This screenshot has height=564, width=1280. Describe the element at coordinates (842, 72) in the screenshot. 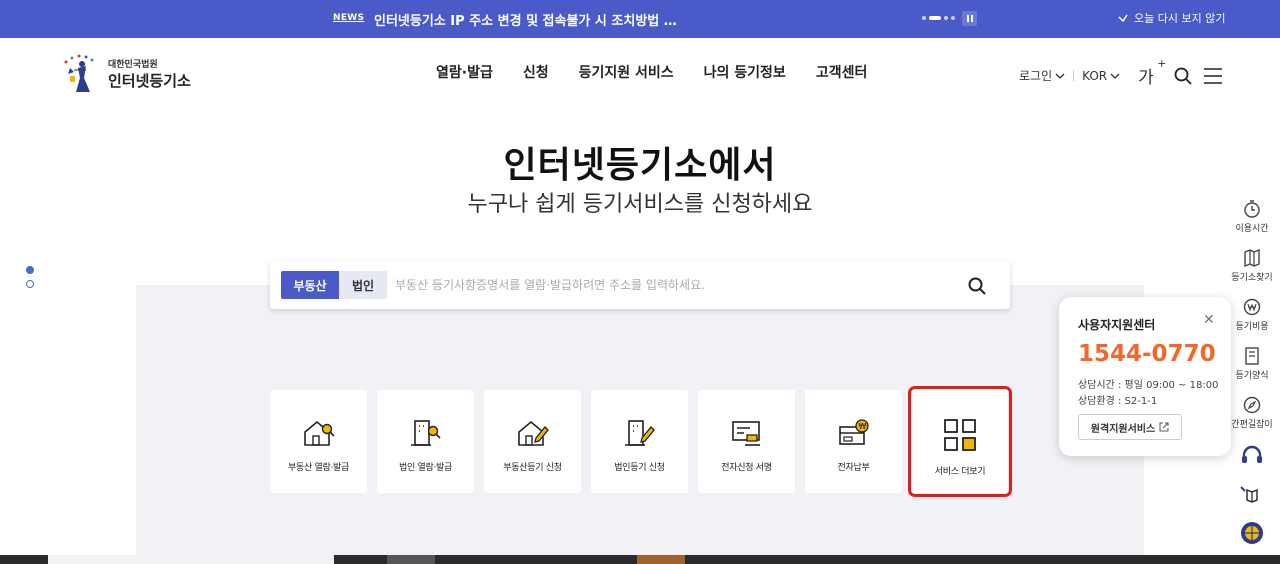

I see `nav-item-customer-center: 고객센터` at that location.